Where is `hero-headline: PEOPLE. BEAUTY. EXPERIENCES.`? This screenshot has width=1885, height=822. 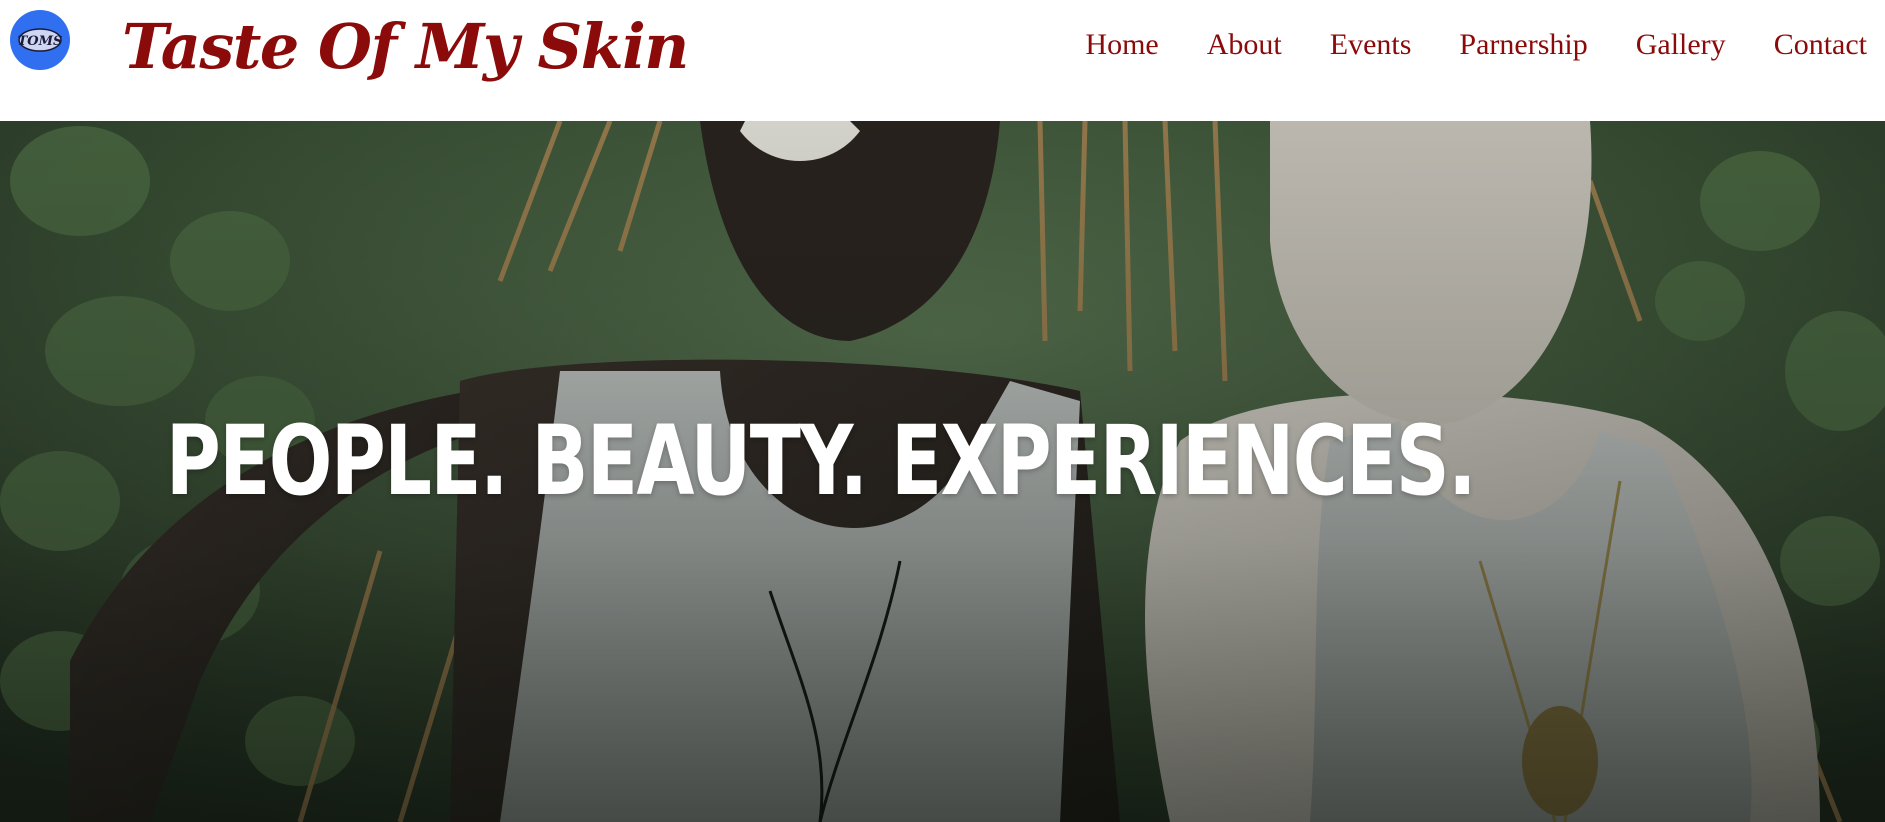
hero-headline: PEOPLE. BEAUTY. EXPERIENCES. is located at coordinates (821, 461).